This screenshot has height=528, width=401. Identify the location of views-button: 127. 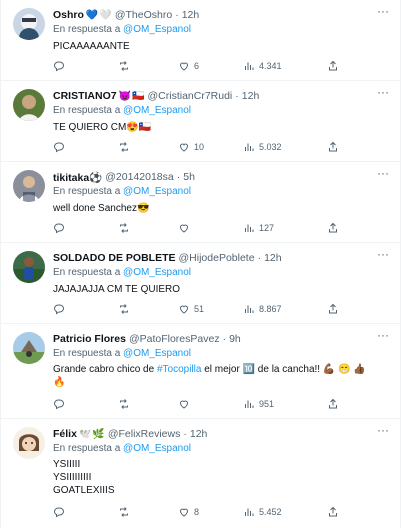
(258, 228).